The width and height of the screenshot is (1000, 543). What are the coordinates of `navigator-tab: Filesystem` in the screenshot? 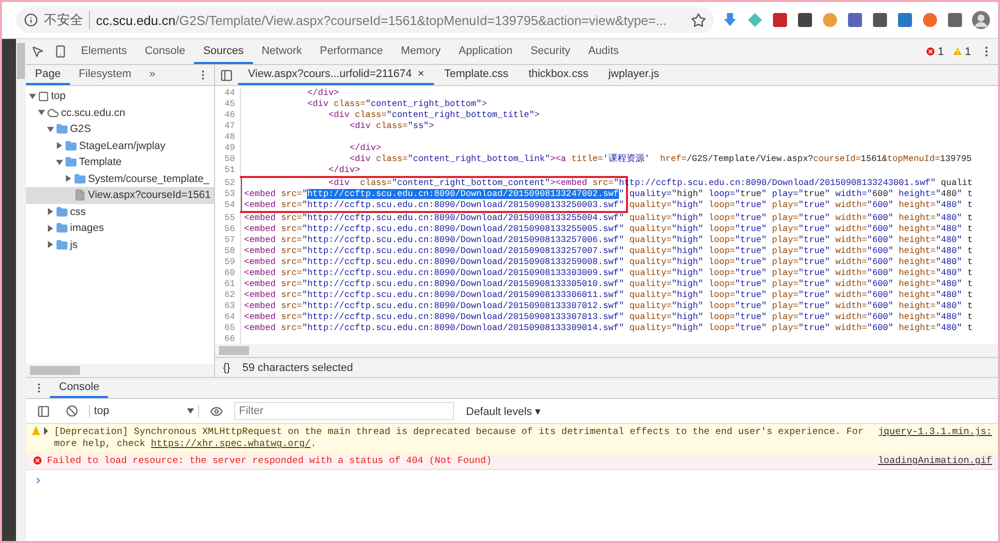 It's located at (105, 75).